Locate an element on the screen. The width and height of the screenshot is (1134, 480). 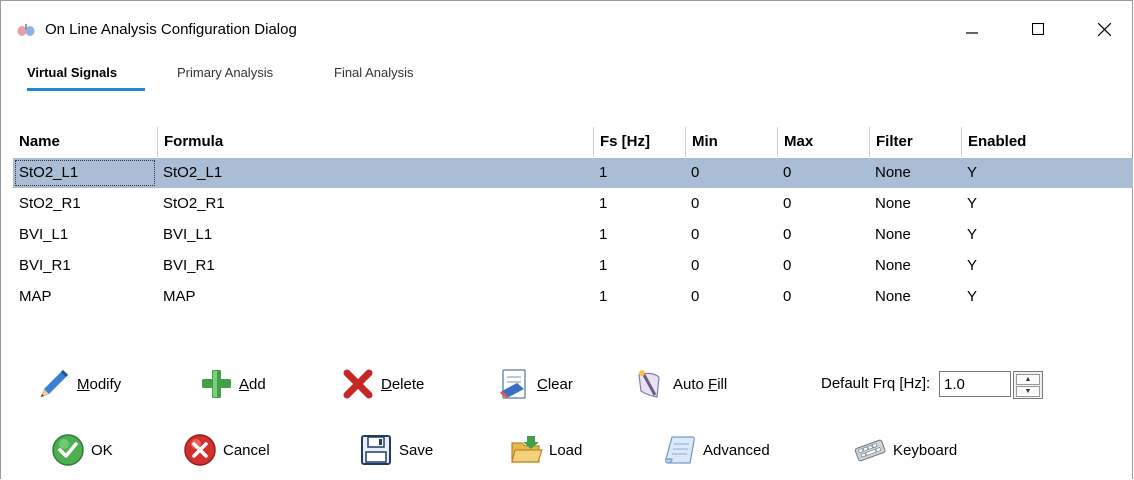
column-header-name: Name is located at coordinates (85, 142).